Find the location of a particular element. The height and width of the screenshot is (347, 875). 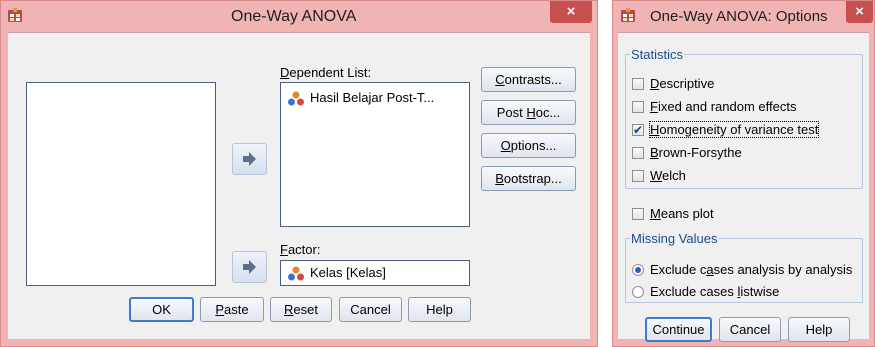

factor-label-text: actor: is located at coordinates (304, 249).